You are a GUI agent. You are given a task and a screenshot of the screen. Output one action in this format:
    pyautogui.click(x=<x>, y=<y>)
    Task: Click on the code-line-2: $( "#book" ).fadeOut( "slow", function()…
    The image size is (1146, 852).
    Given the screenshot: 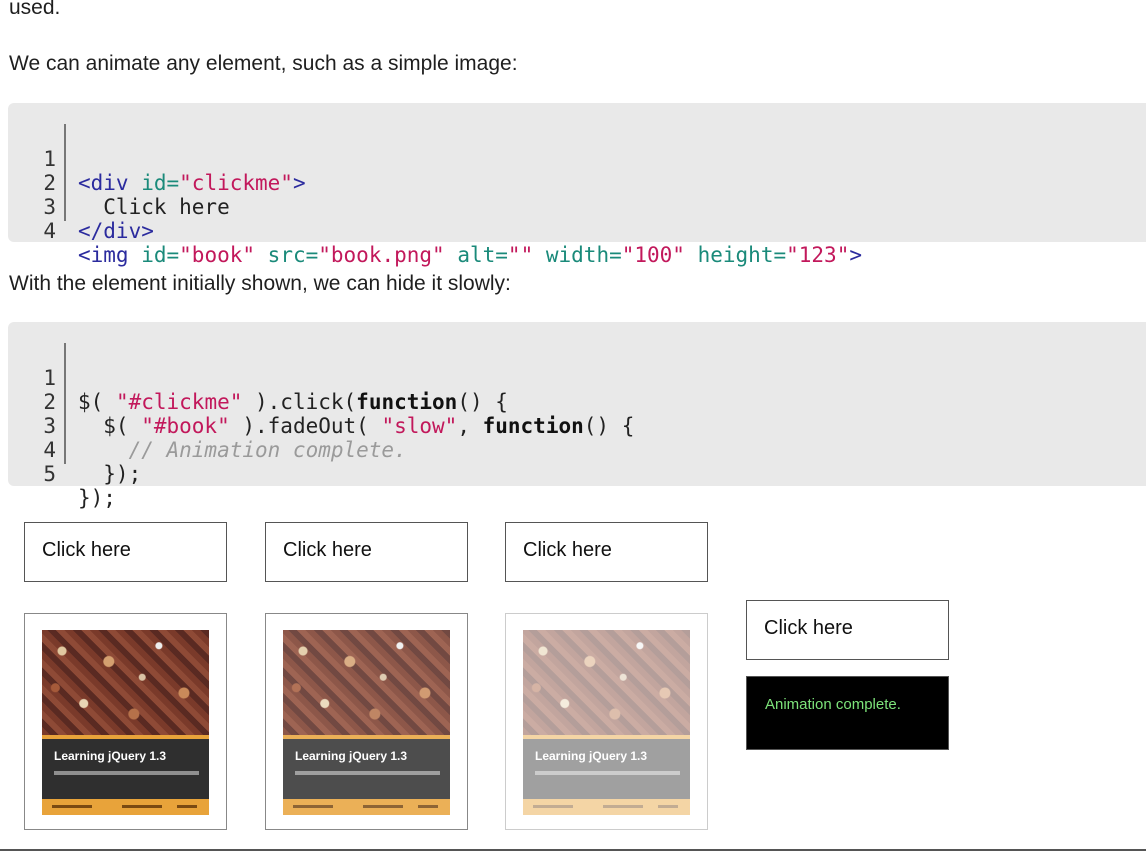 What is the action you would take?
    pyautogui.click(x=356, y=426)
    